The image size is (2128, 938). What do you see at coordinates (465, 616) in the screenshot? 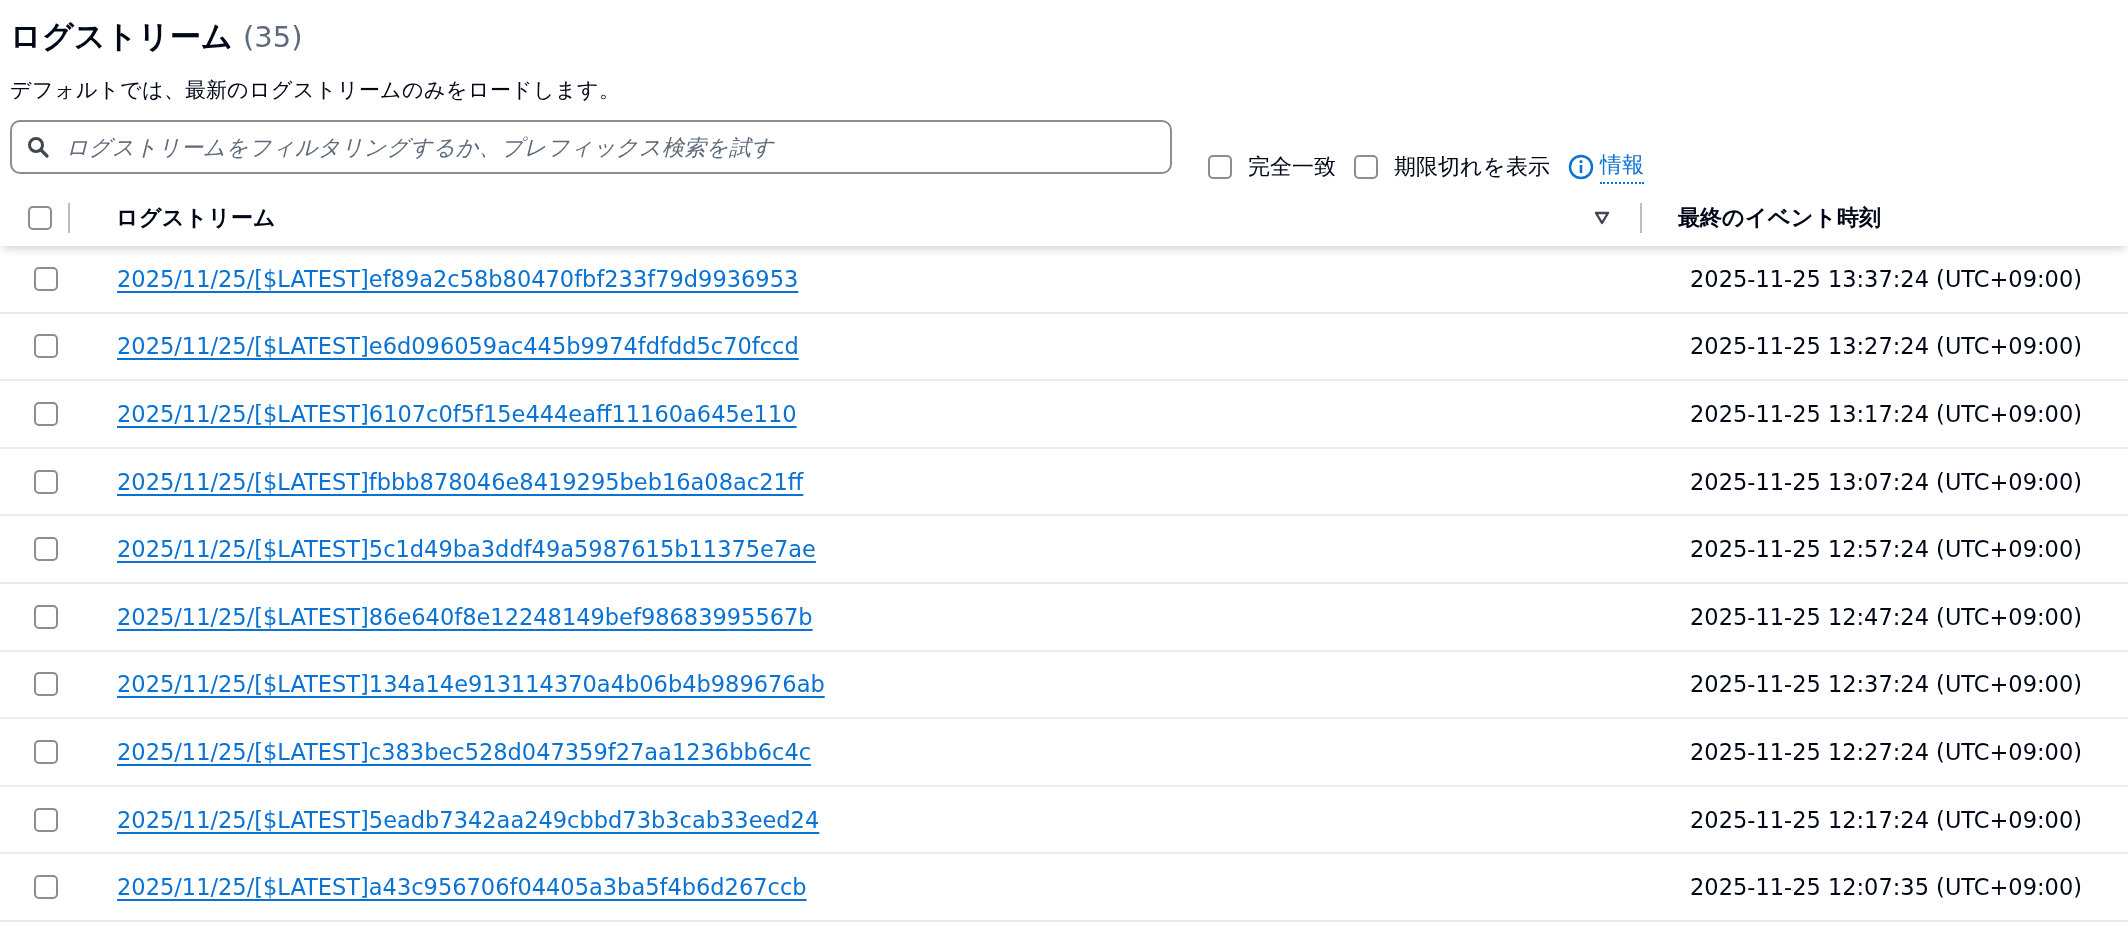
I see `log-stream-link: 2025/11/25/[$LATEST]86e640f8e12248149bef98683995567b` at bounding box center [465, 616].